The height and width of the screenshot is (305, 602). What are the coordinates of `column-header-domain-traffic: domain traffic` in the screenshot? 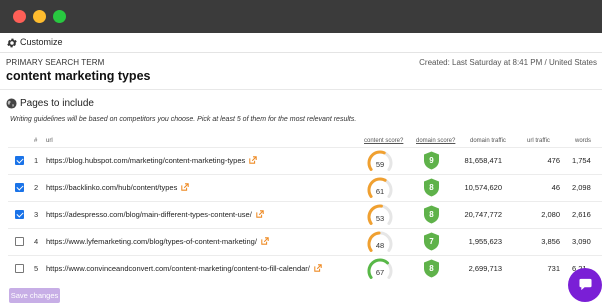 It's located at (488, 141).